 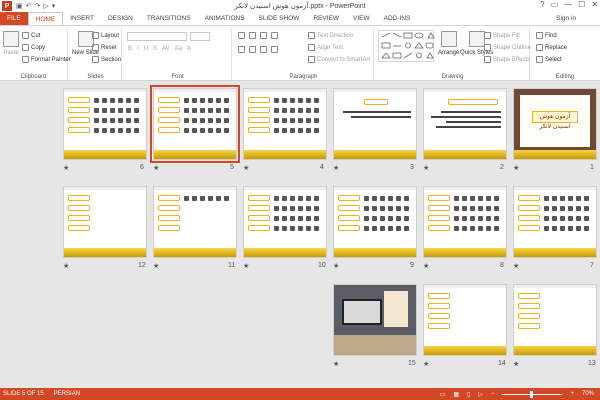 I want to click on minimize-icon: —, so click(x=568, y=4).